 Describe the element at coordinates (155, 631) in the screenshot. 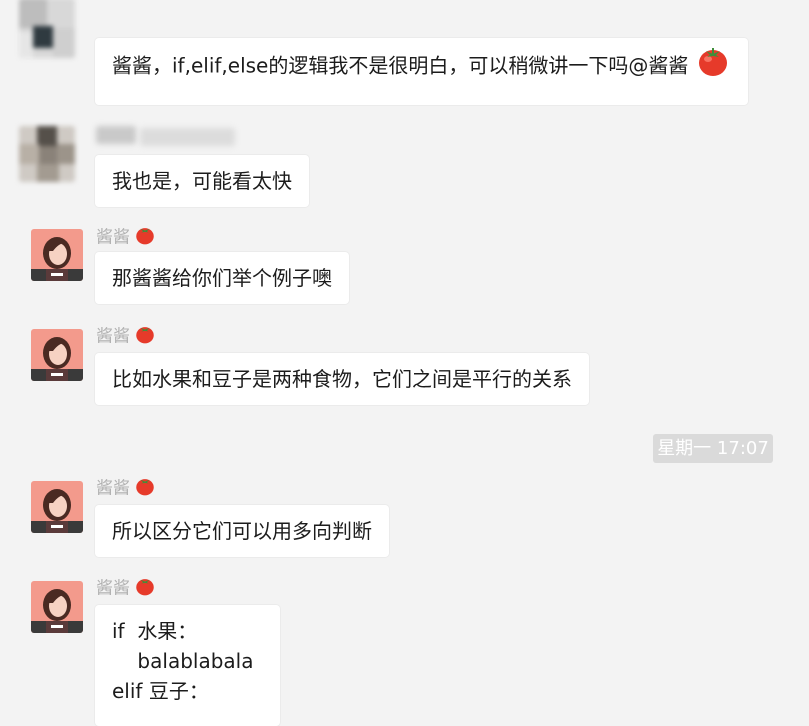

I see `code-line: if 水果：` at that location.